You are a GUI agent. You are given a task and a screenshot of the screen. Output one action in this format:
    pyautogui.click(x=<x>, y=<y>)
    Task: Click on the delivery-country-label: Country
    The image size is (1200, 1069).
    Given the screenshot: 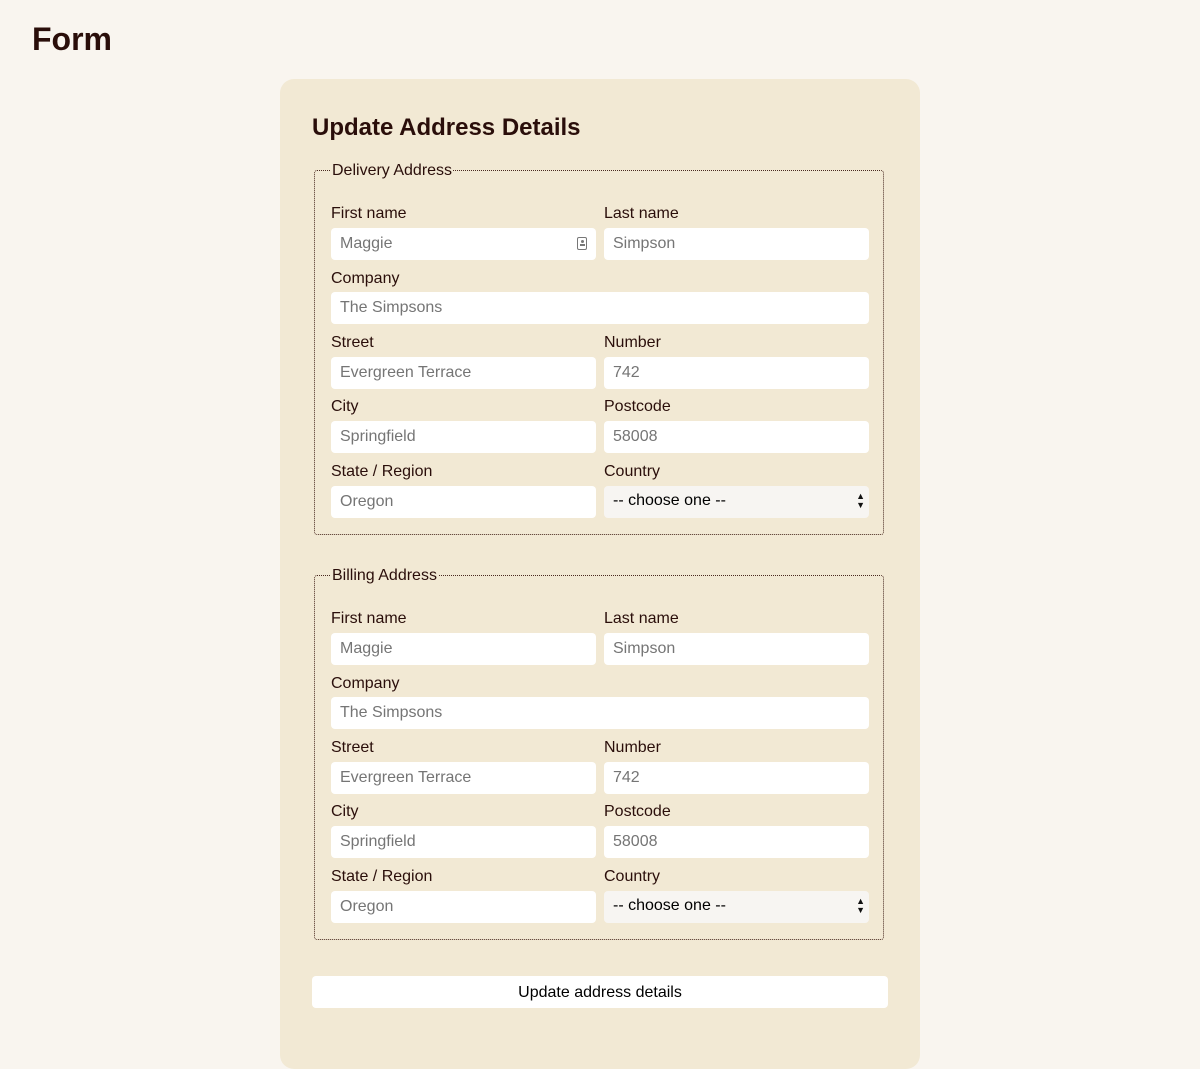 What is the action you would take?
    pyautogui.click(x=632, y=471)
    